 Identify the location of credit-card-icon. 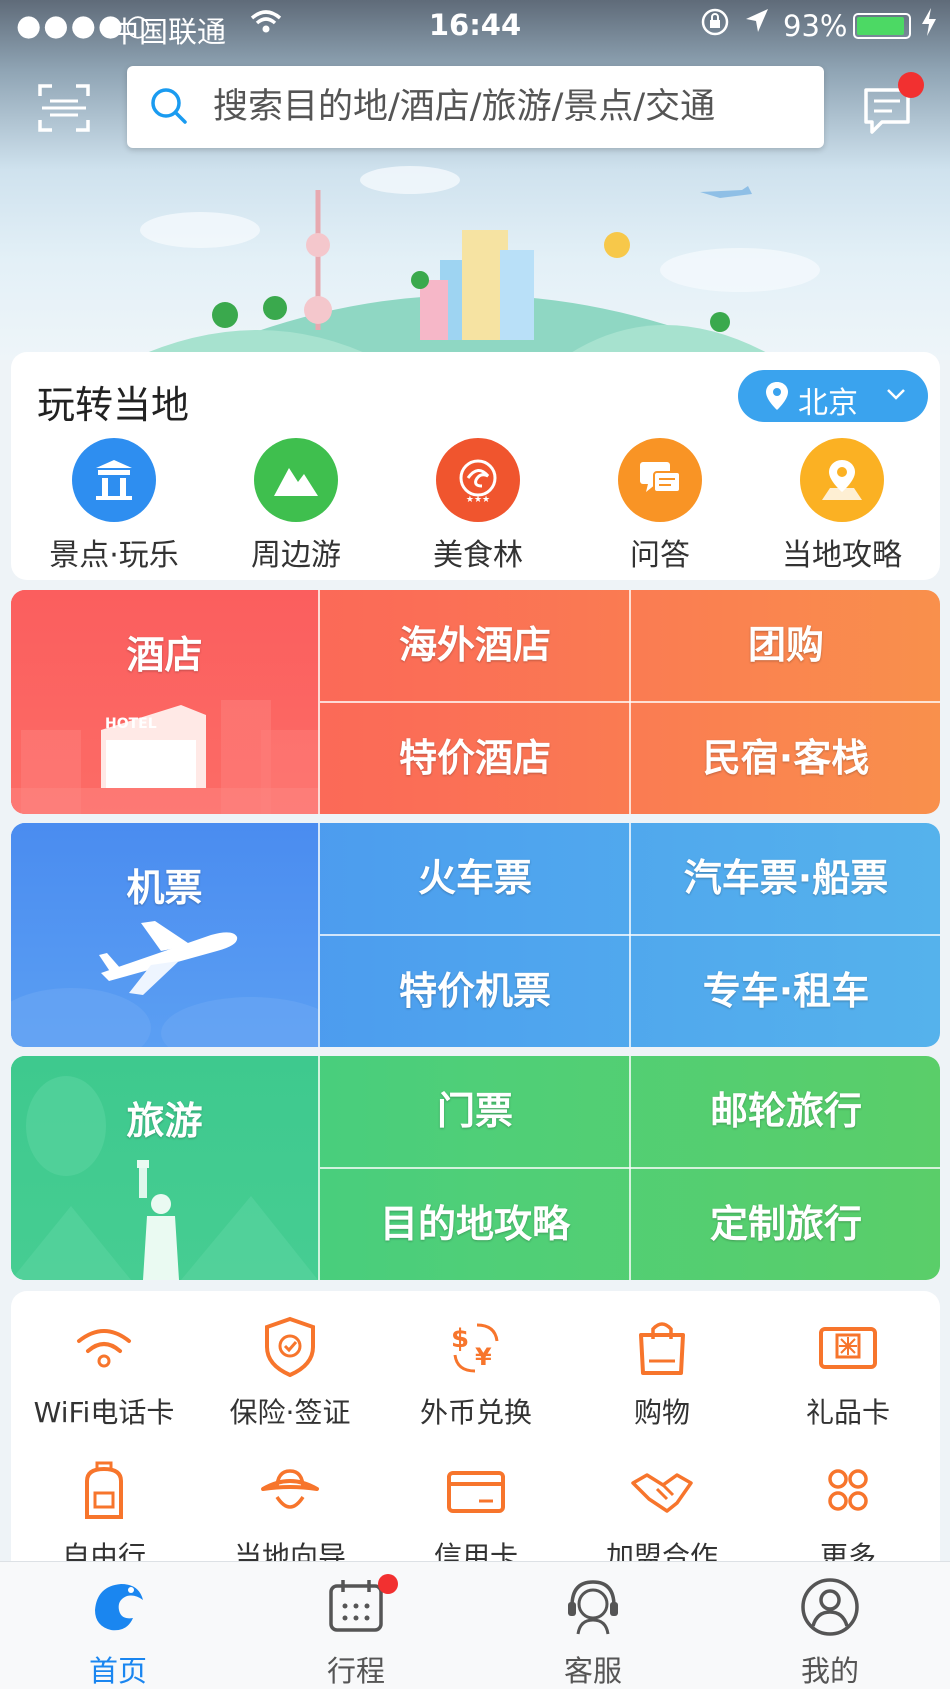
(476, 1492).